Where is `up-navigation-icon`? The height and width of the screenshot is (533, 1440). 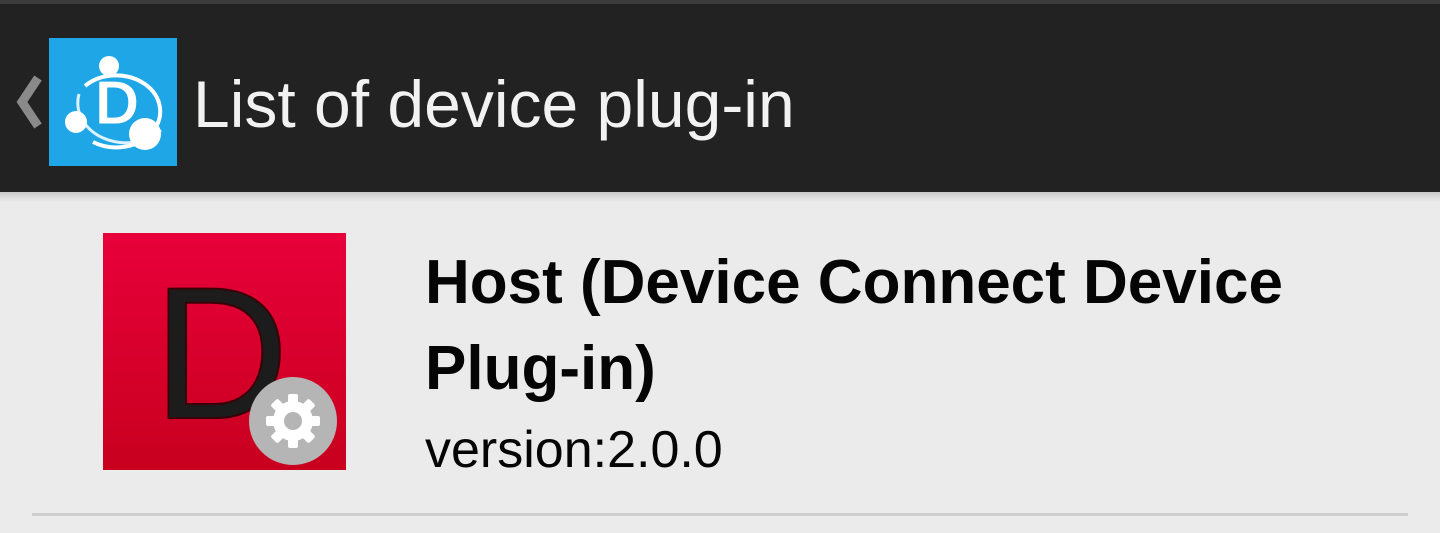
up-navigation-icon is located at coordinates (29, 102).